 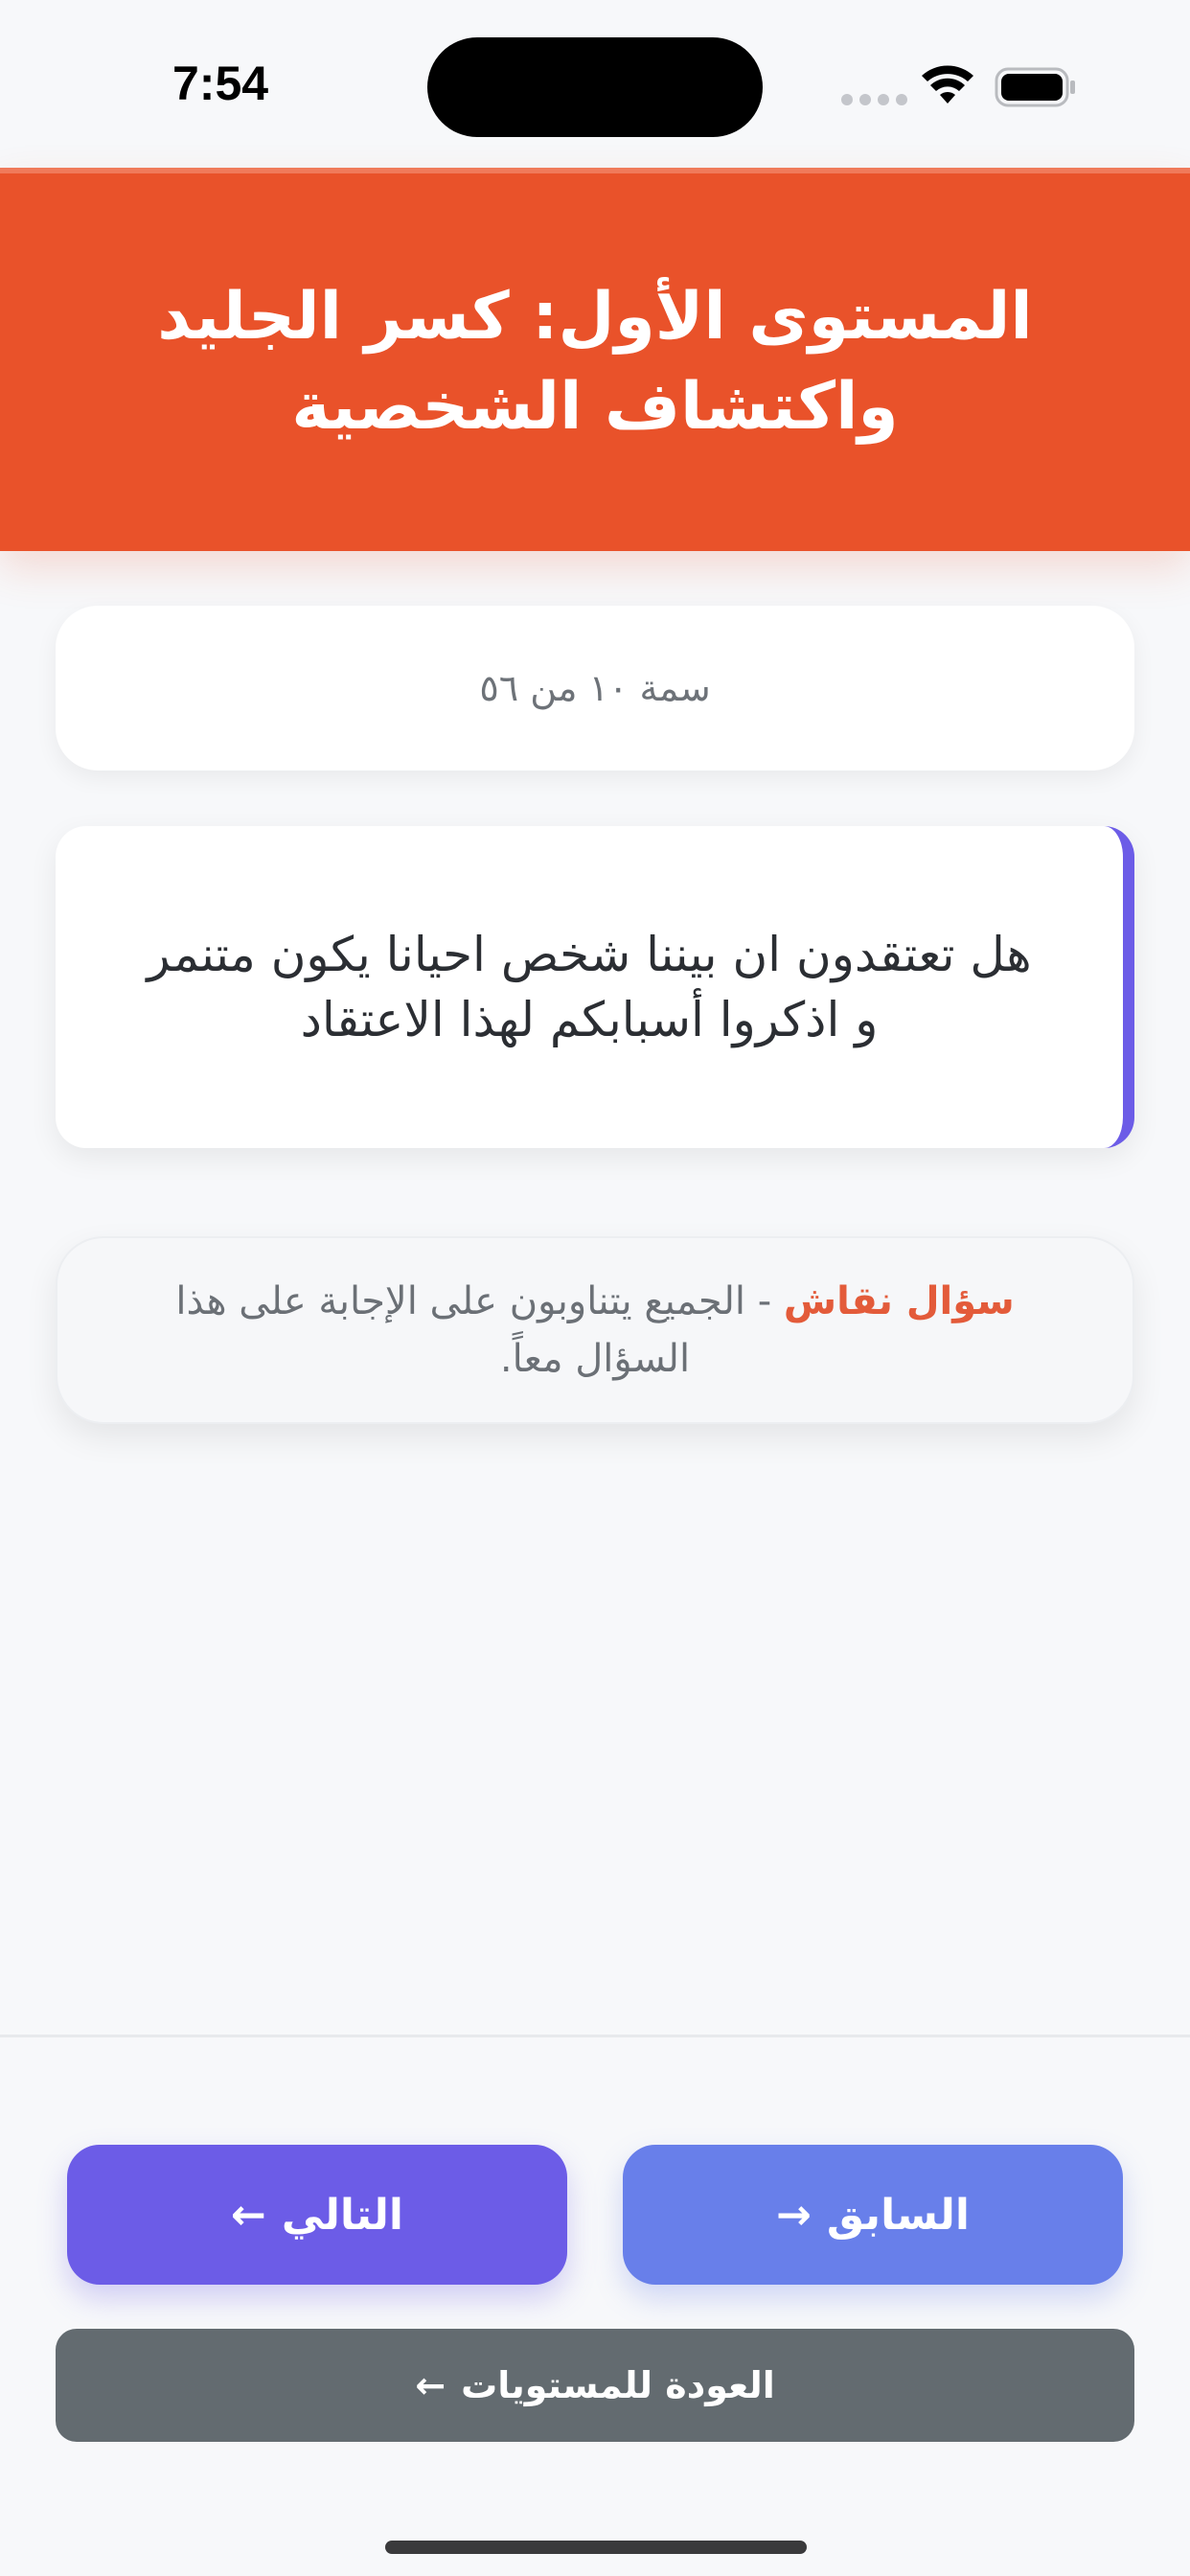 What do you see at coordinates (596, 2547) in the screenshot?
I see `home-indicator` at bounding box center [596, 2547].